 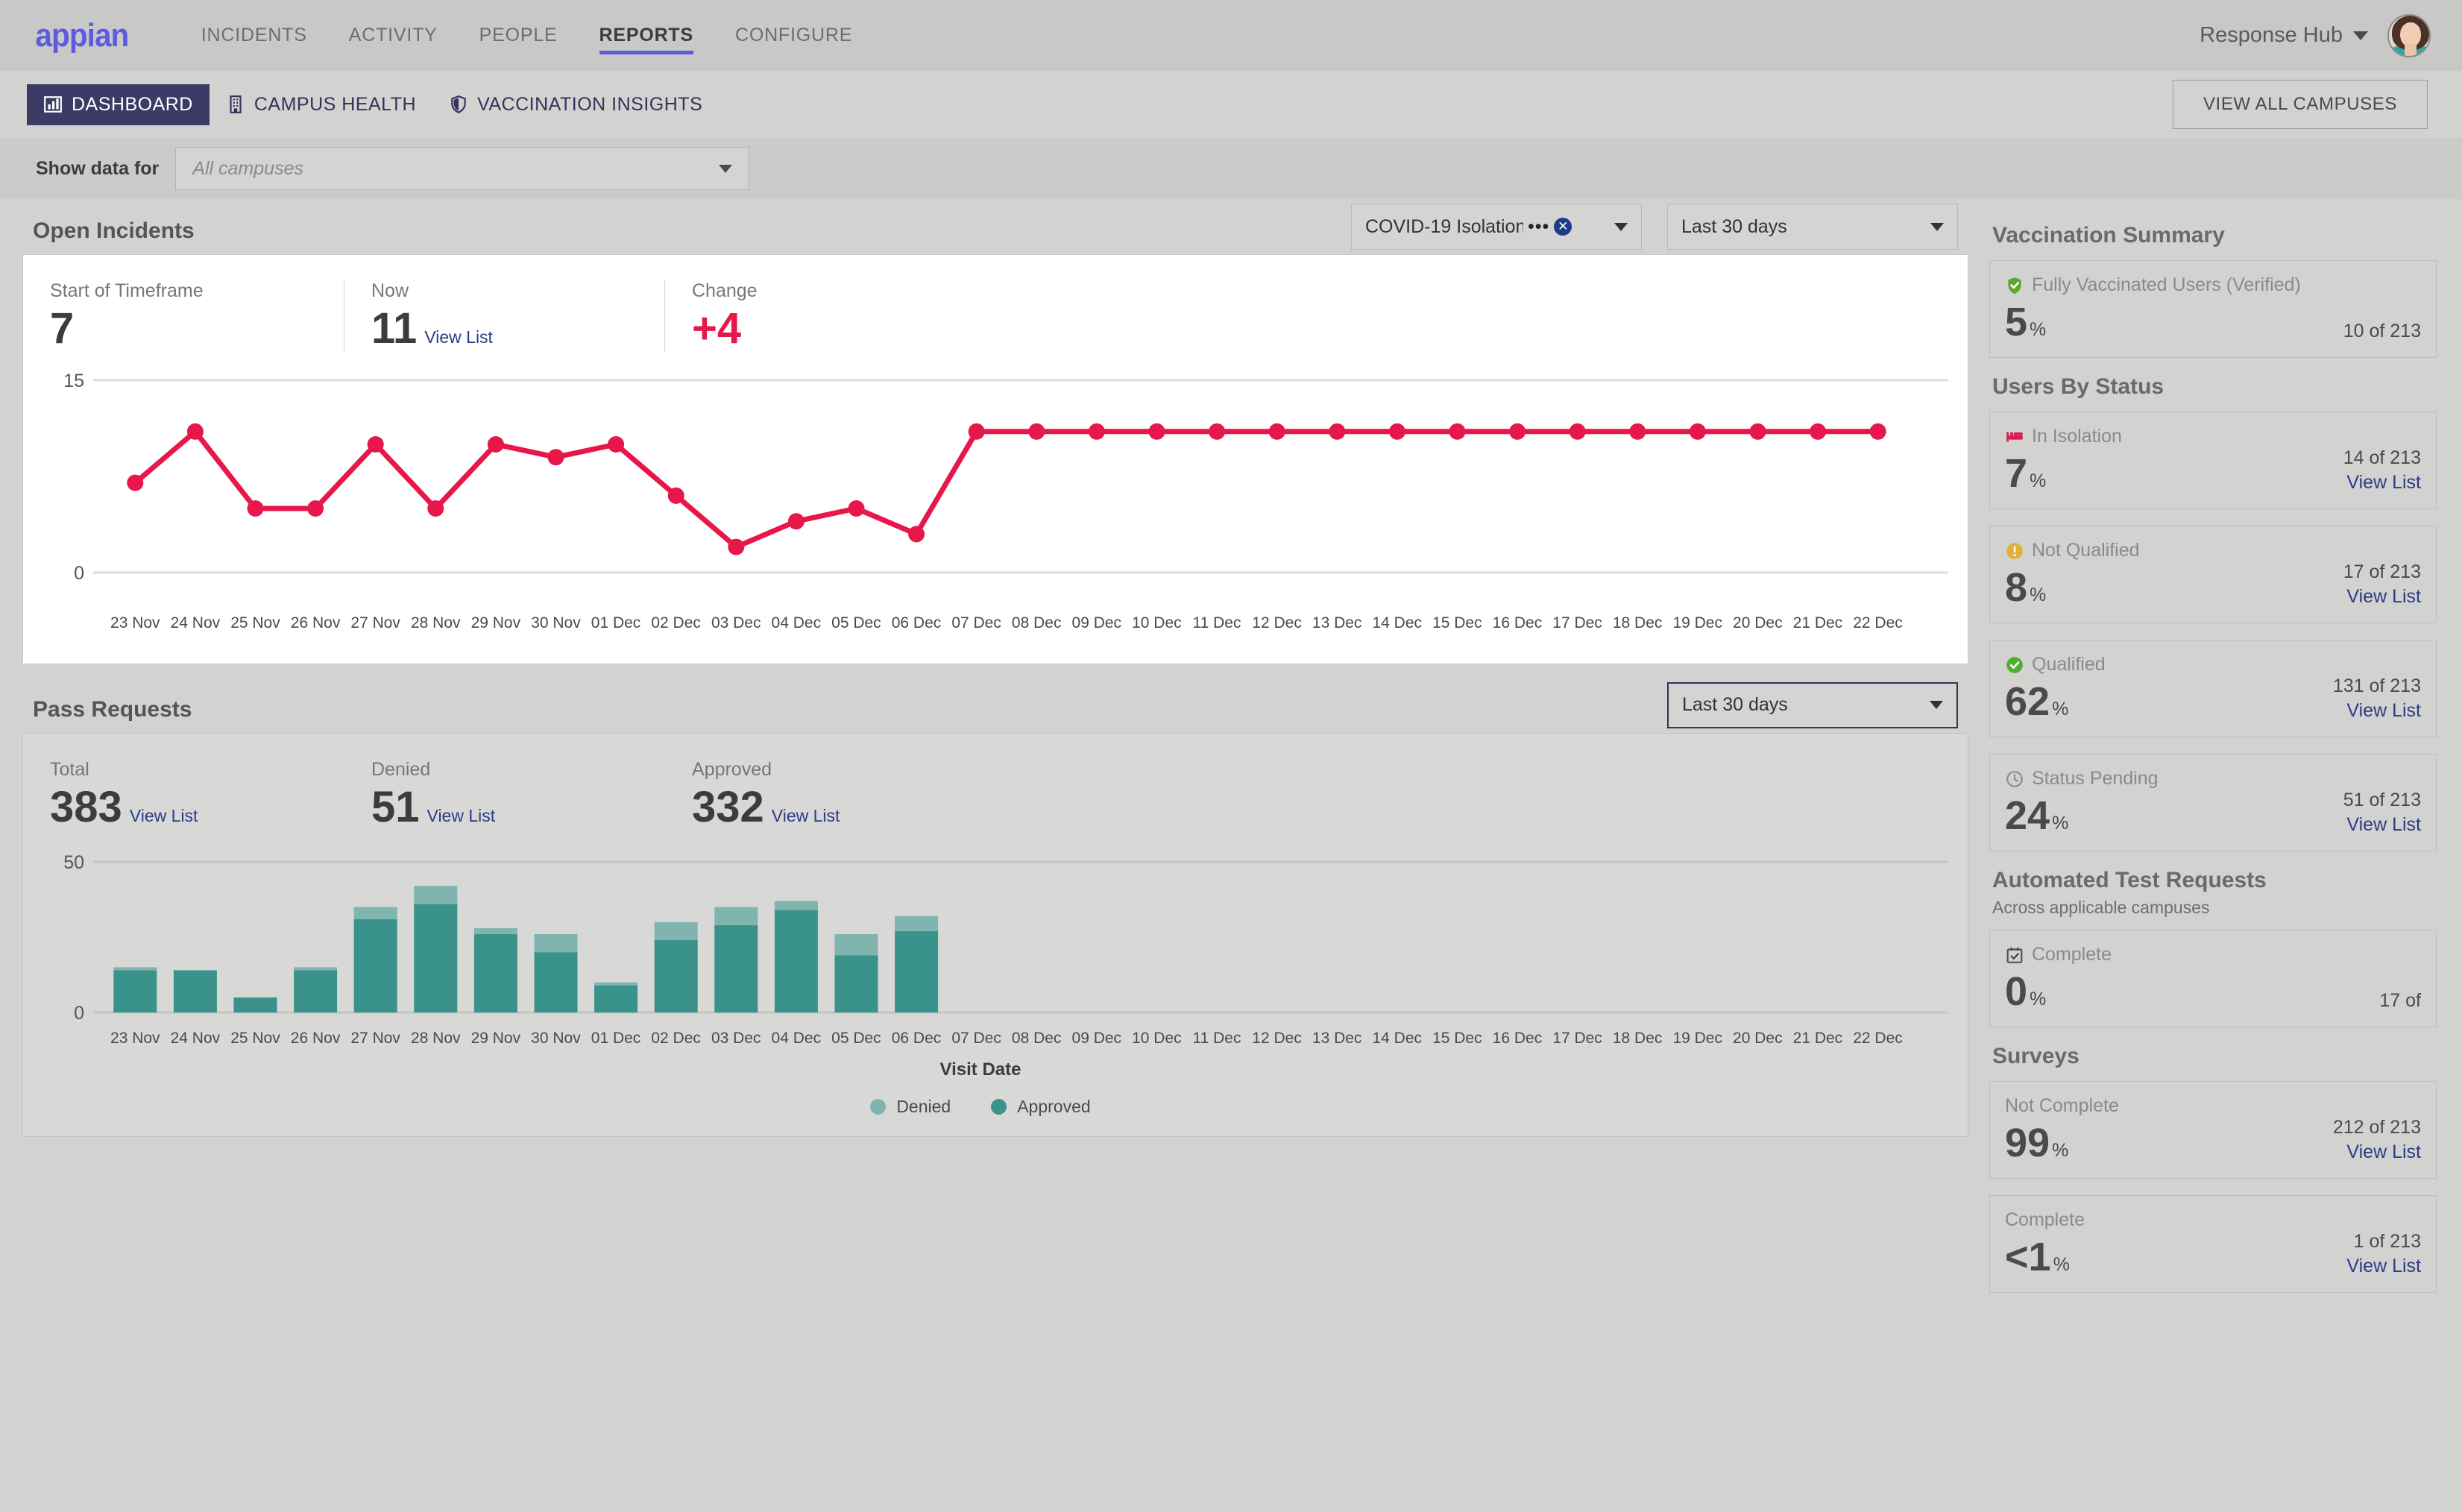 What do you see at coordinates (2027, 815) in the screenshot?
I see `stat-card-value: 24` at bounding box center [2027, 815].